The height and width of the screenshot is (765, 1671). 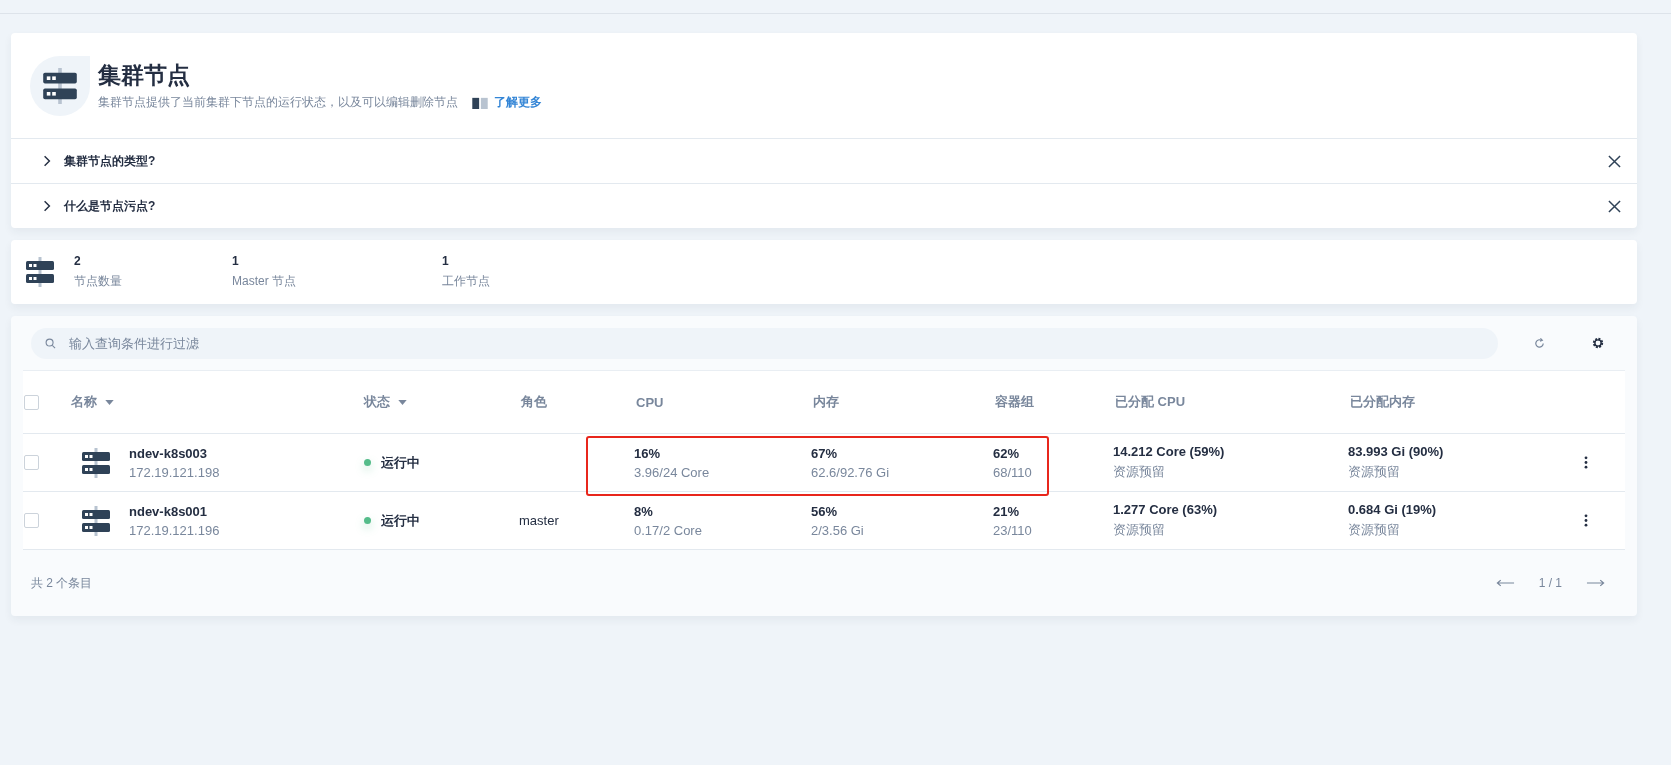 What do you see at coordinates (1595, 583) in the screenshot?
I see `next-page-icon` at bounding box center [1595, 583].